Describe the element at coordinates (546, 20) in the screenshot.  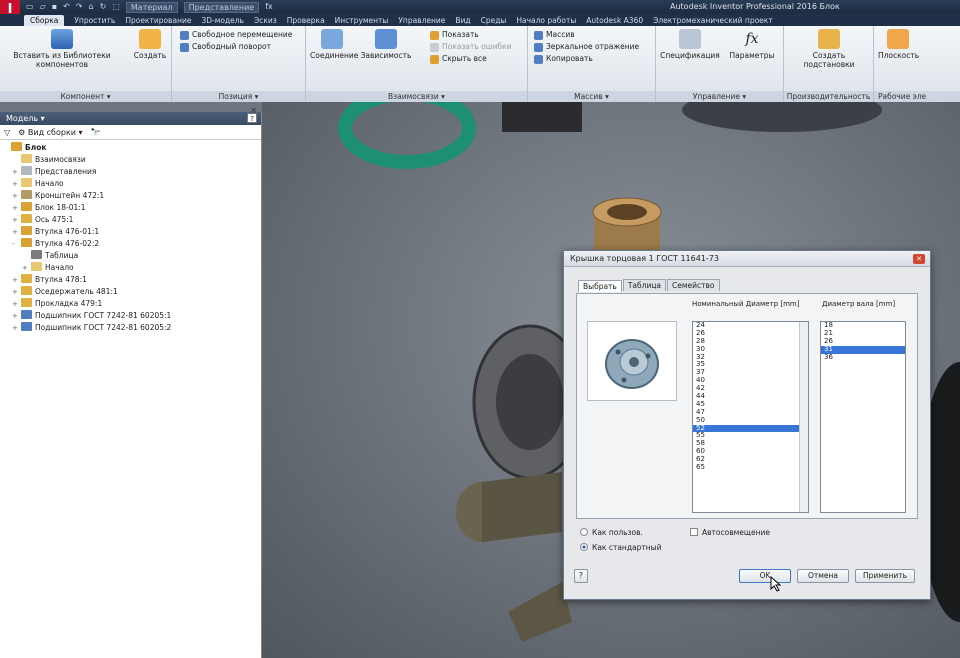
I see `ribbon-tab: Начало работы` at that location.